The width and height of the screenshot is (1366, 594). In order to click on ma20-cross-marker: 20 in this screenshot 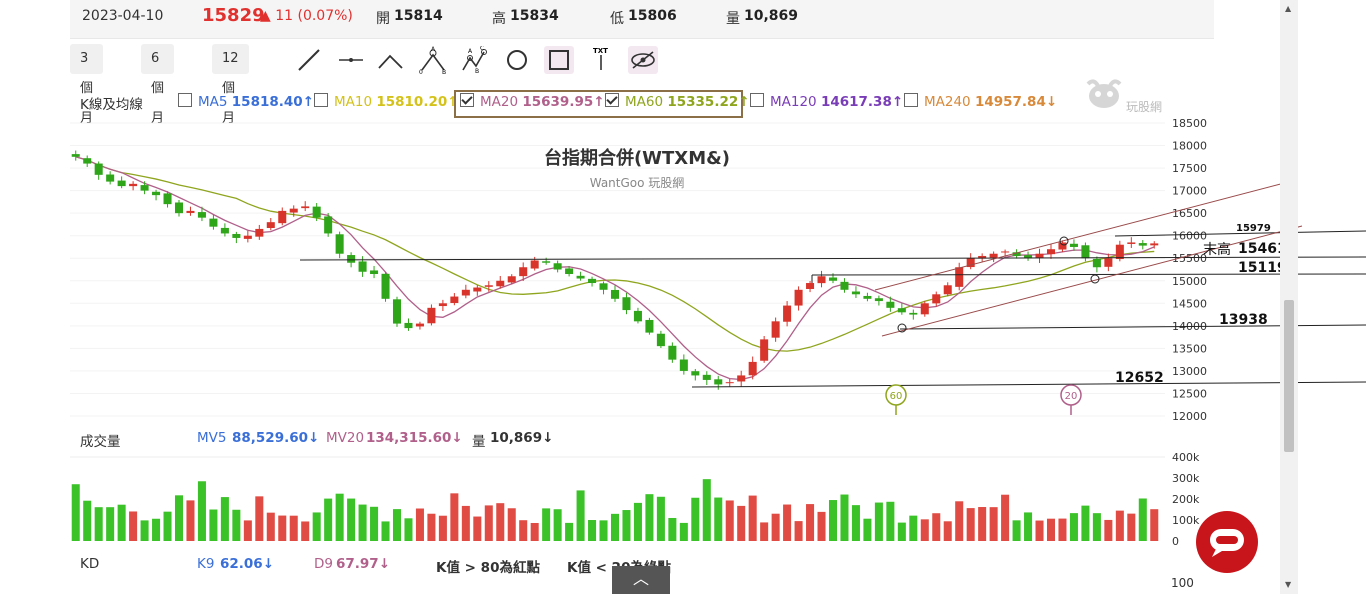, I will do `click(1071, 399)`.